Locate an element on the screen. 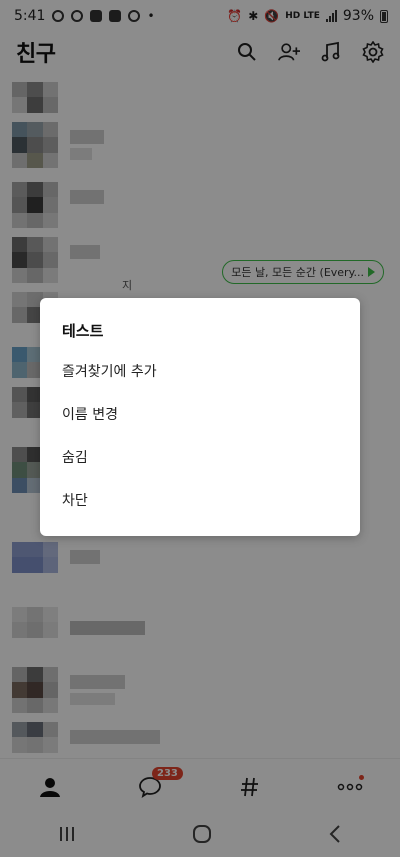 This screenshot has height=857, width=400. menu-item-hide: 숨김 is located at coordinates (200, 468).